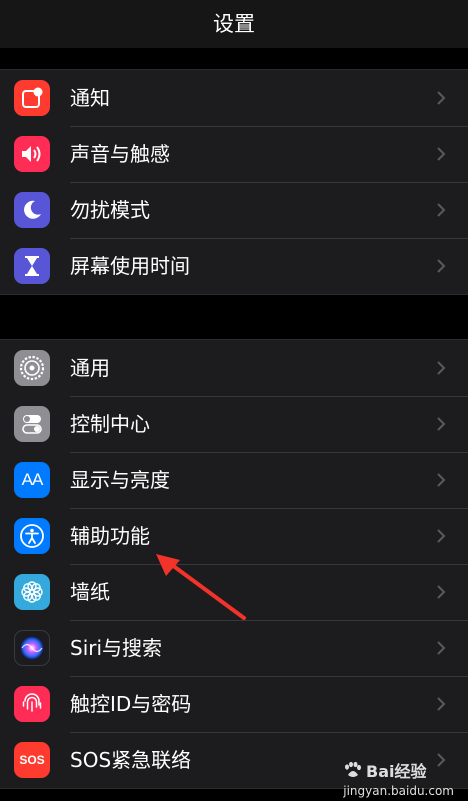  Describe the element at coordinates (116, 648) in the screenshot. I see `row-label: Siri与搜索` at that location.